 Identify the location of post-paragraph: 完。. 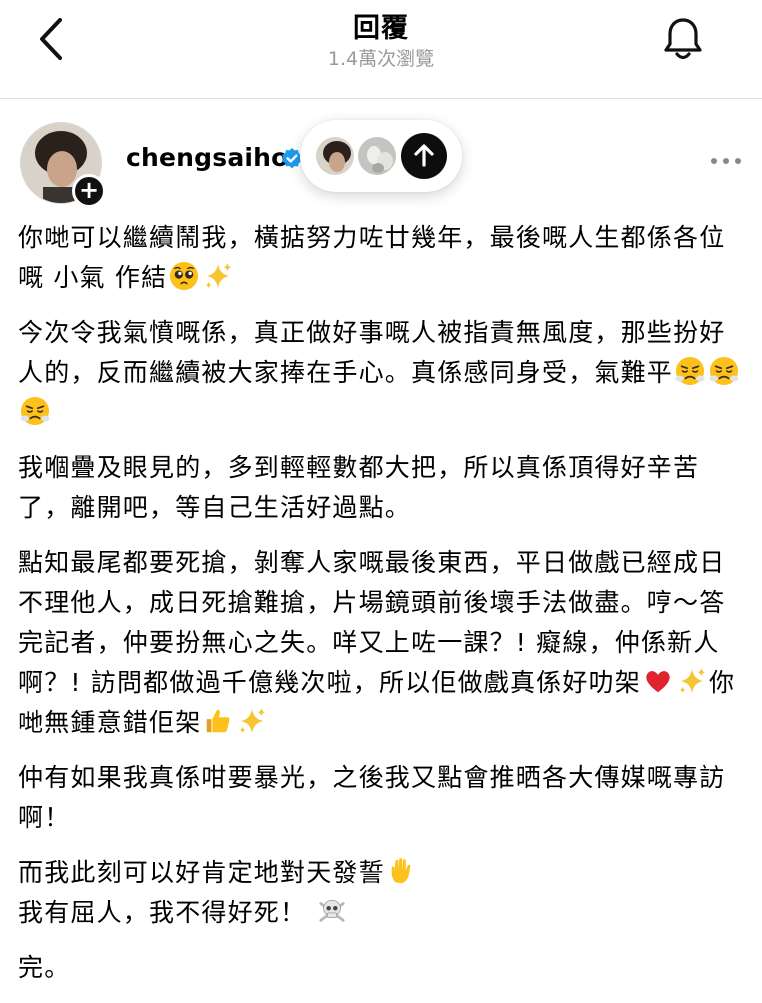
(383, 968).